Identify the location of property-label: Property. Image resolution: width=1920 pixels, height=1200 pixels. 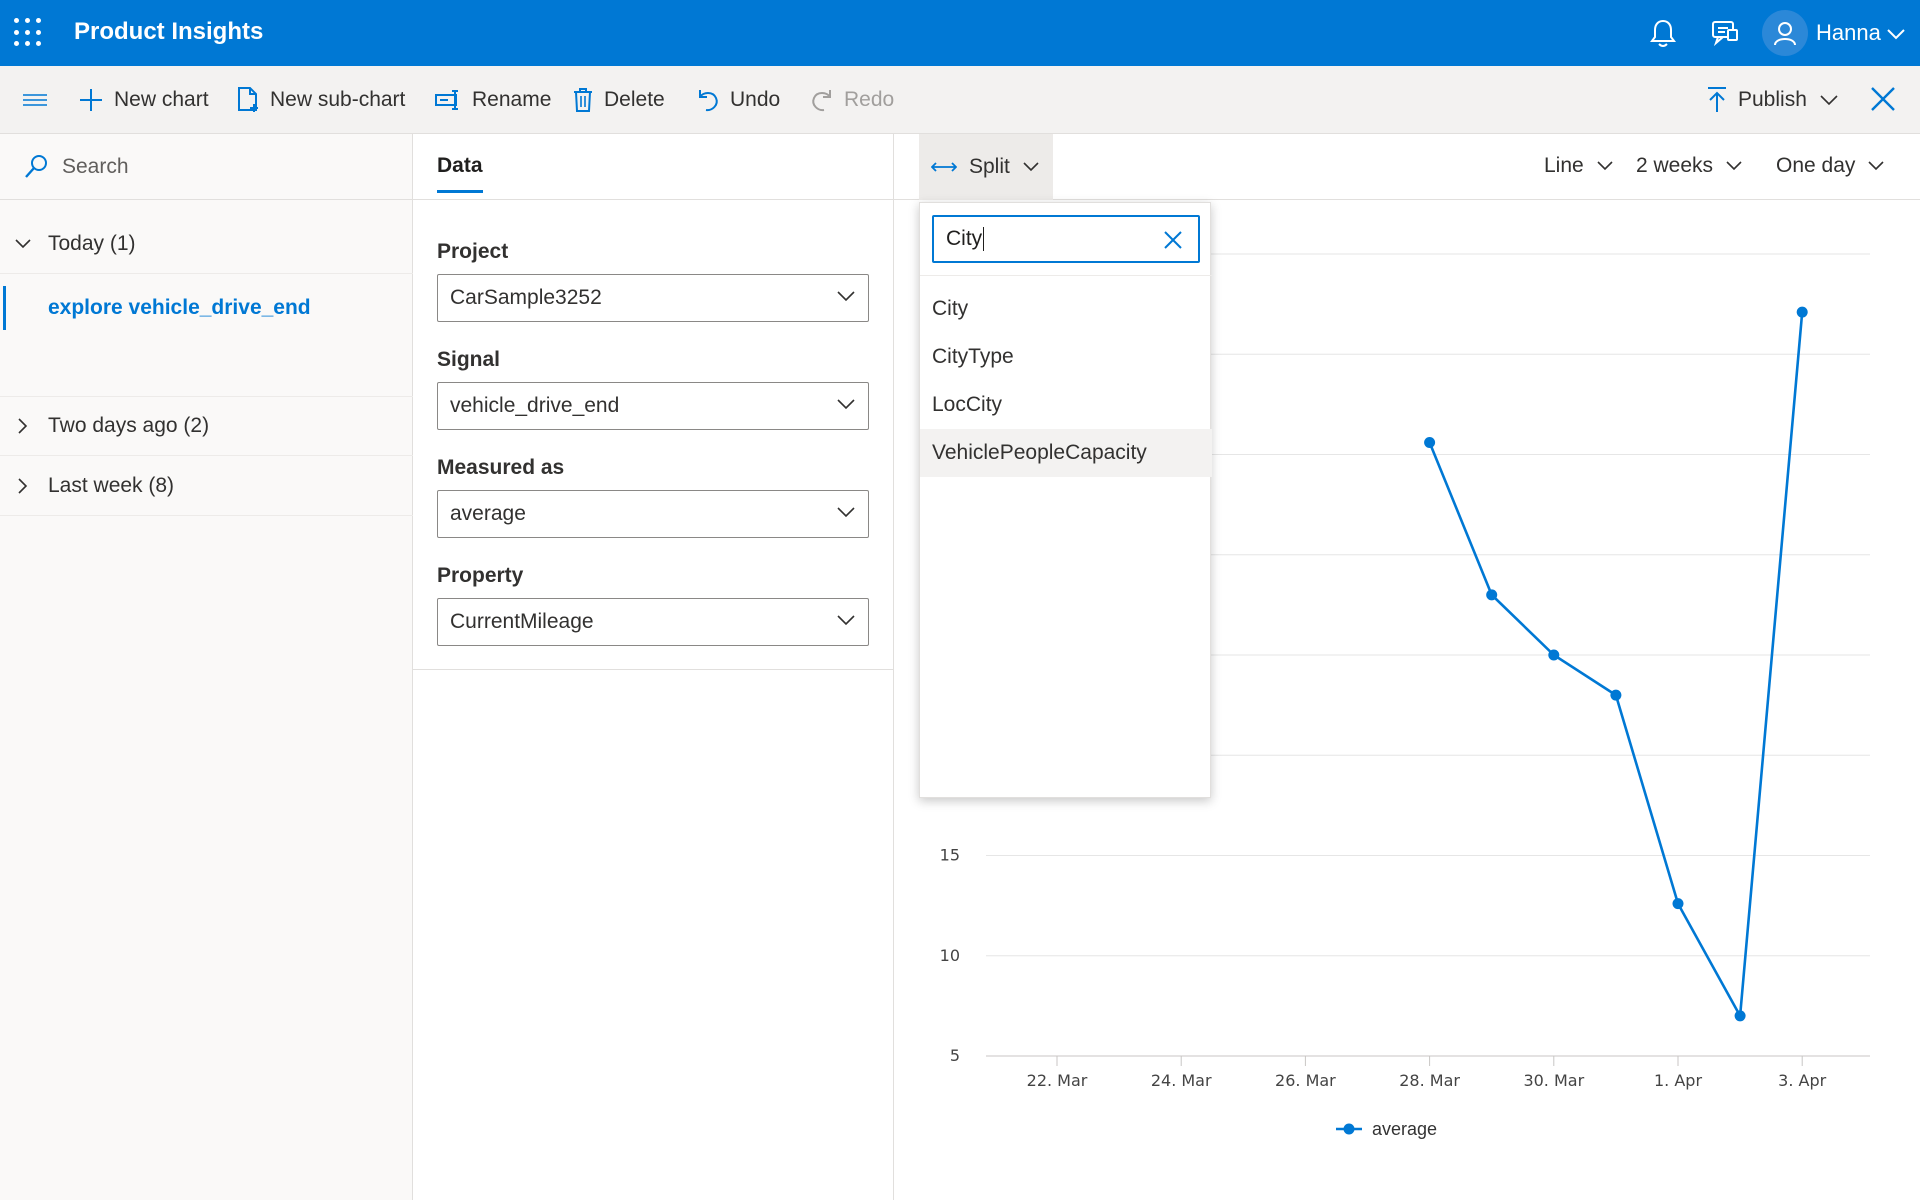
(480, 575).